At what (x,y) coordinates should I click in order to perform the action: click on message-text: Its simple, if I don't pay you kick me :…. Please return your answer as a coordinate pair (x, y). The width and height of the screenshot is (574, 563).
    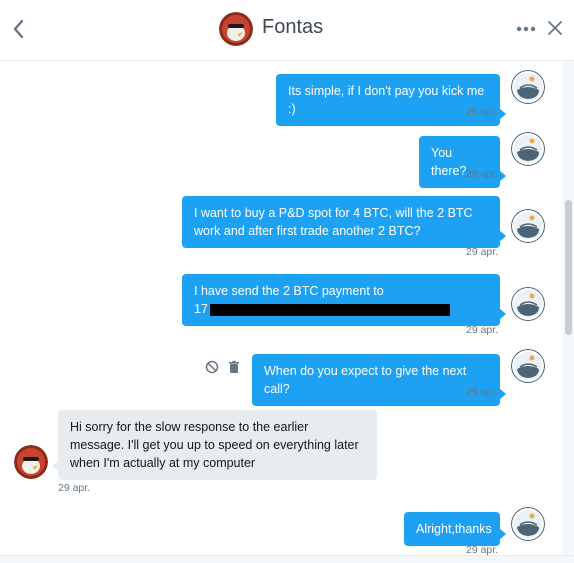
    Looking at the image, I should click on (386, 100).